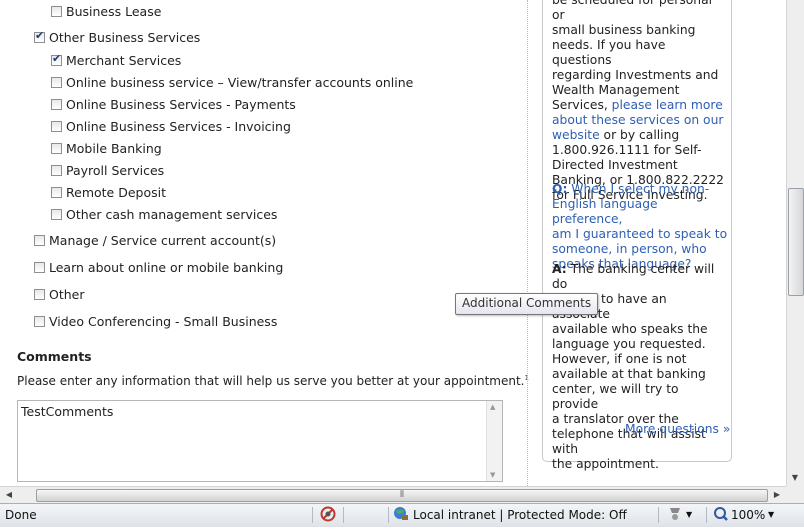  I want to click on faq-line: Wealth Management, so click(616, 90).